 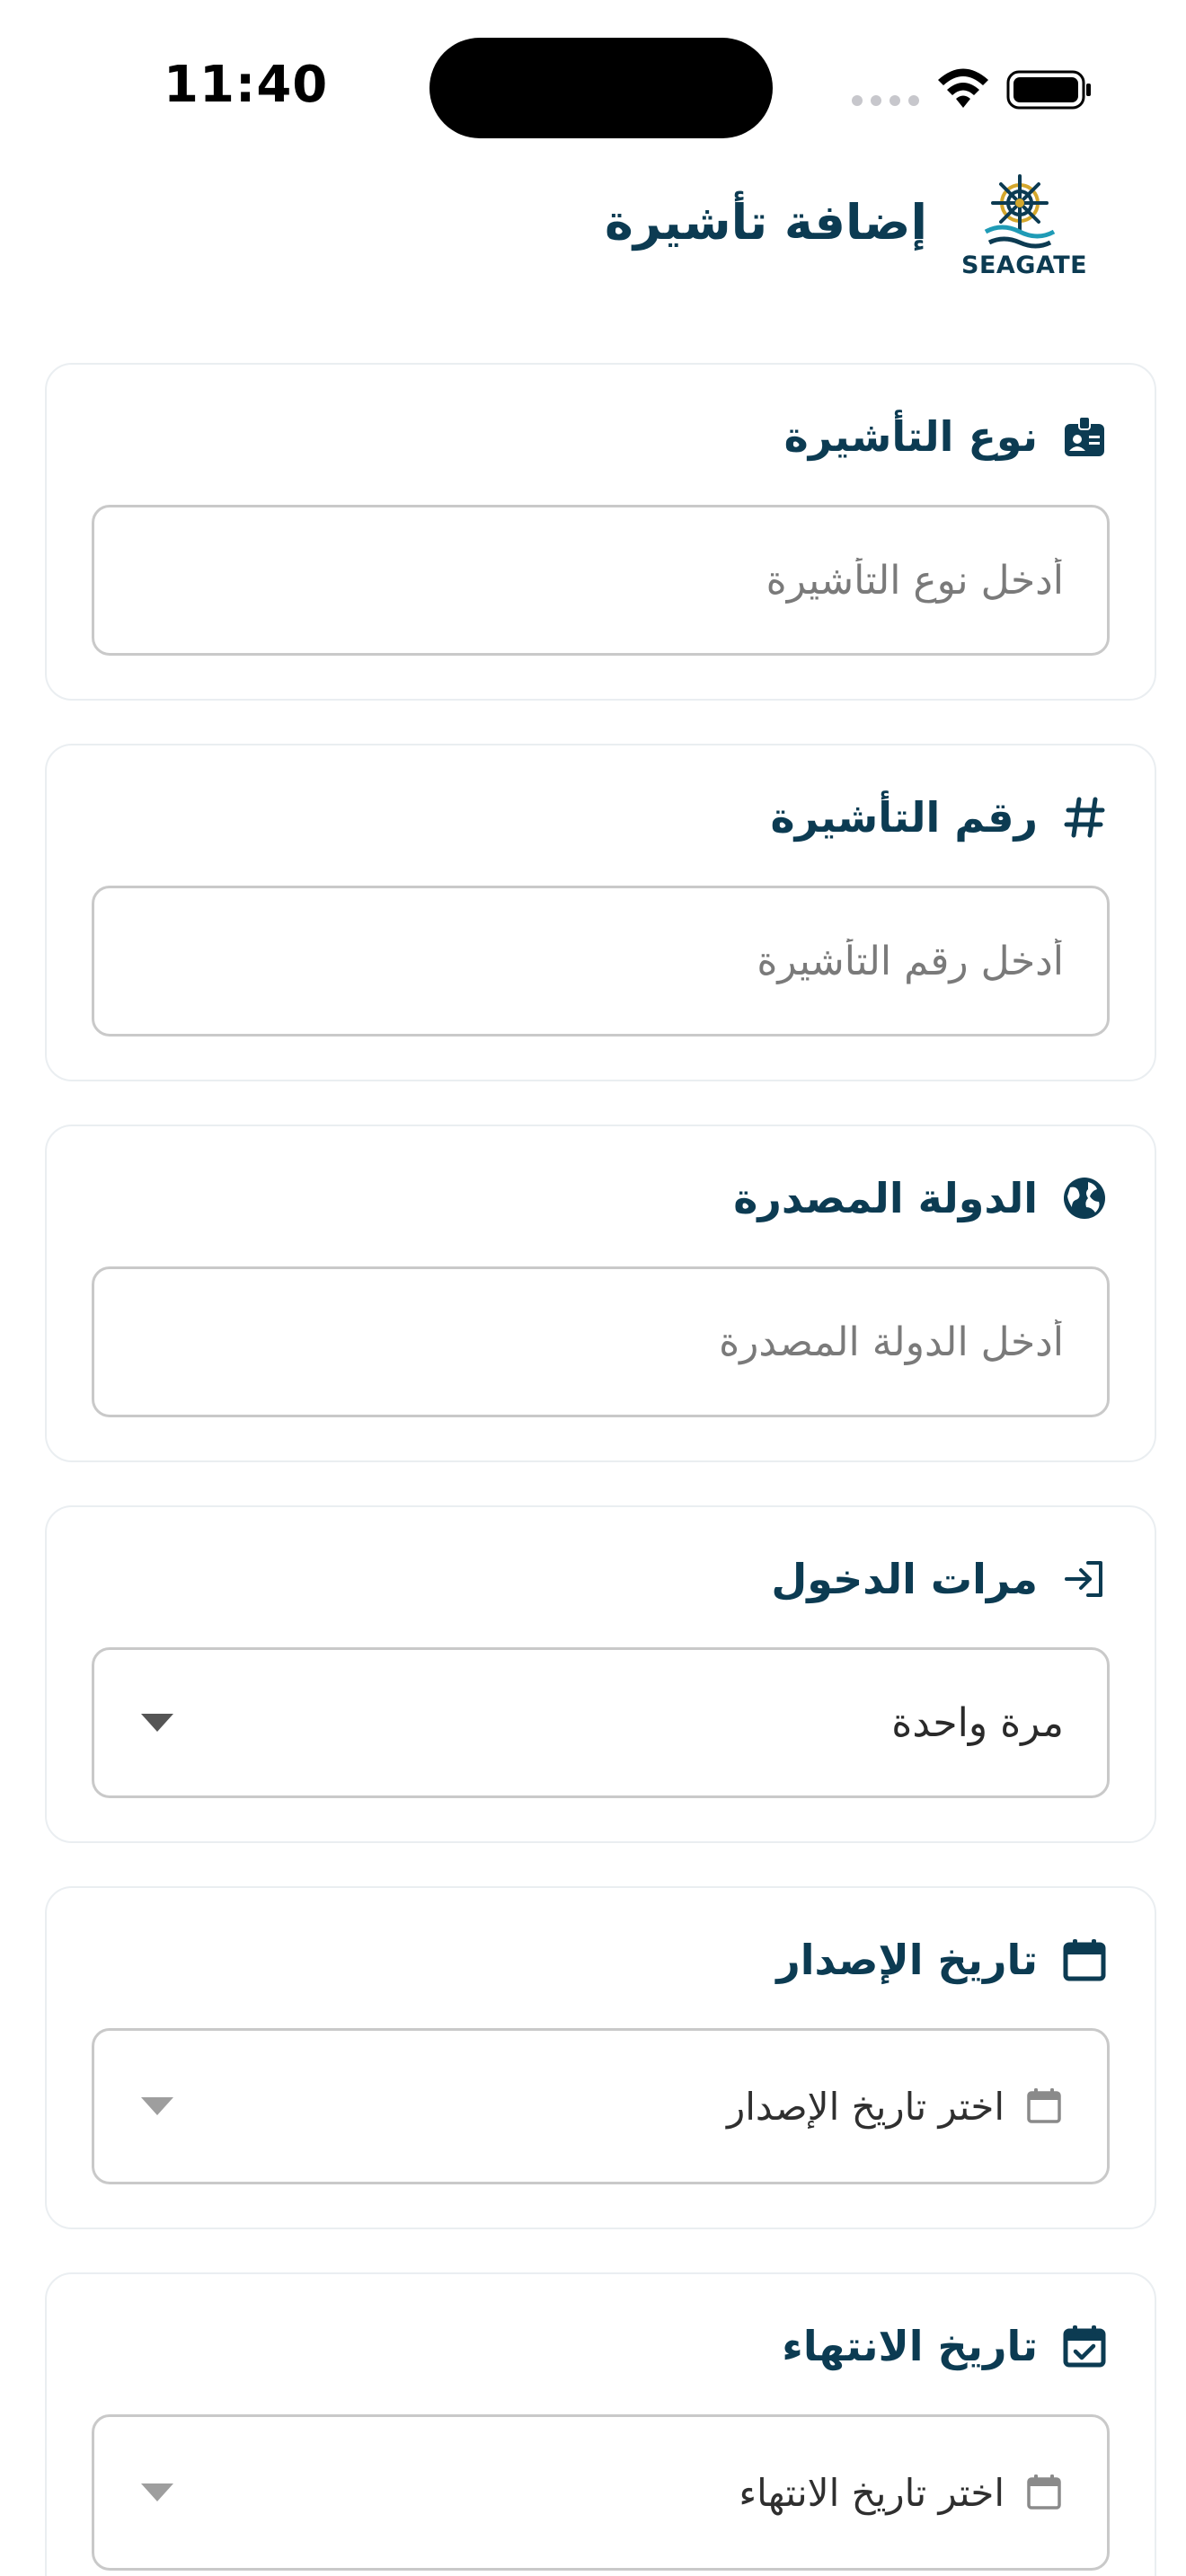 I want to click on visa-number-field, so click(x=601, y=961).